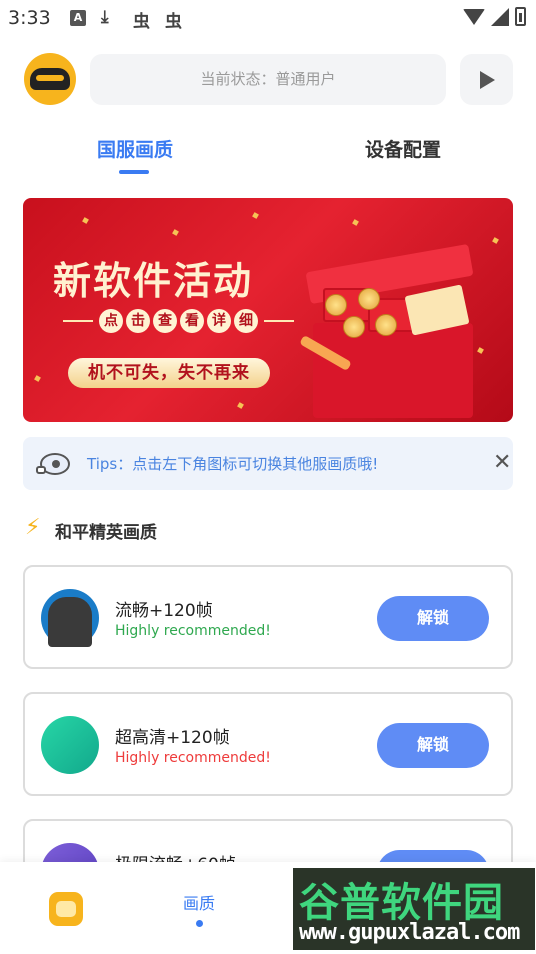  What do you see at coordinates (172, 738) in the screenshot?
I see `card-name: 超高清+120帧` at bounding box center [172, 738].